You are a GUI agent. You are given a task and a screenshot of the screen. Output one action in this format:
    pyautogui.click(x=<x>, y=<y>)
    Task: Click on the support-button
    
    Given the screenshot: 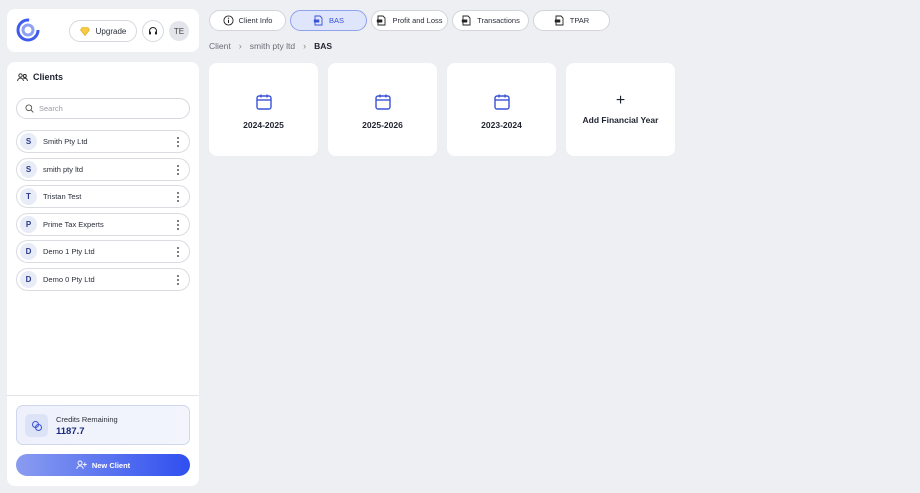 What is the action you would take?
    pyautogui.click(x=153, y=31)
    